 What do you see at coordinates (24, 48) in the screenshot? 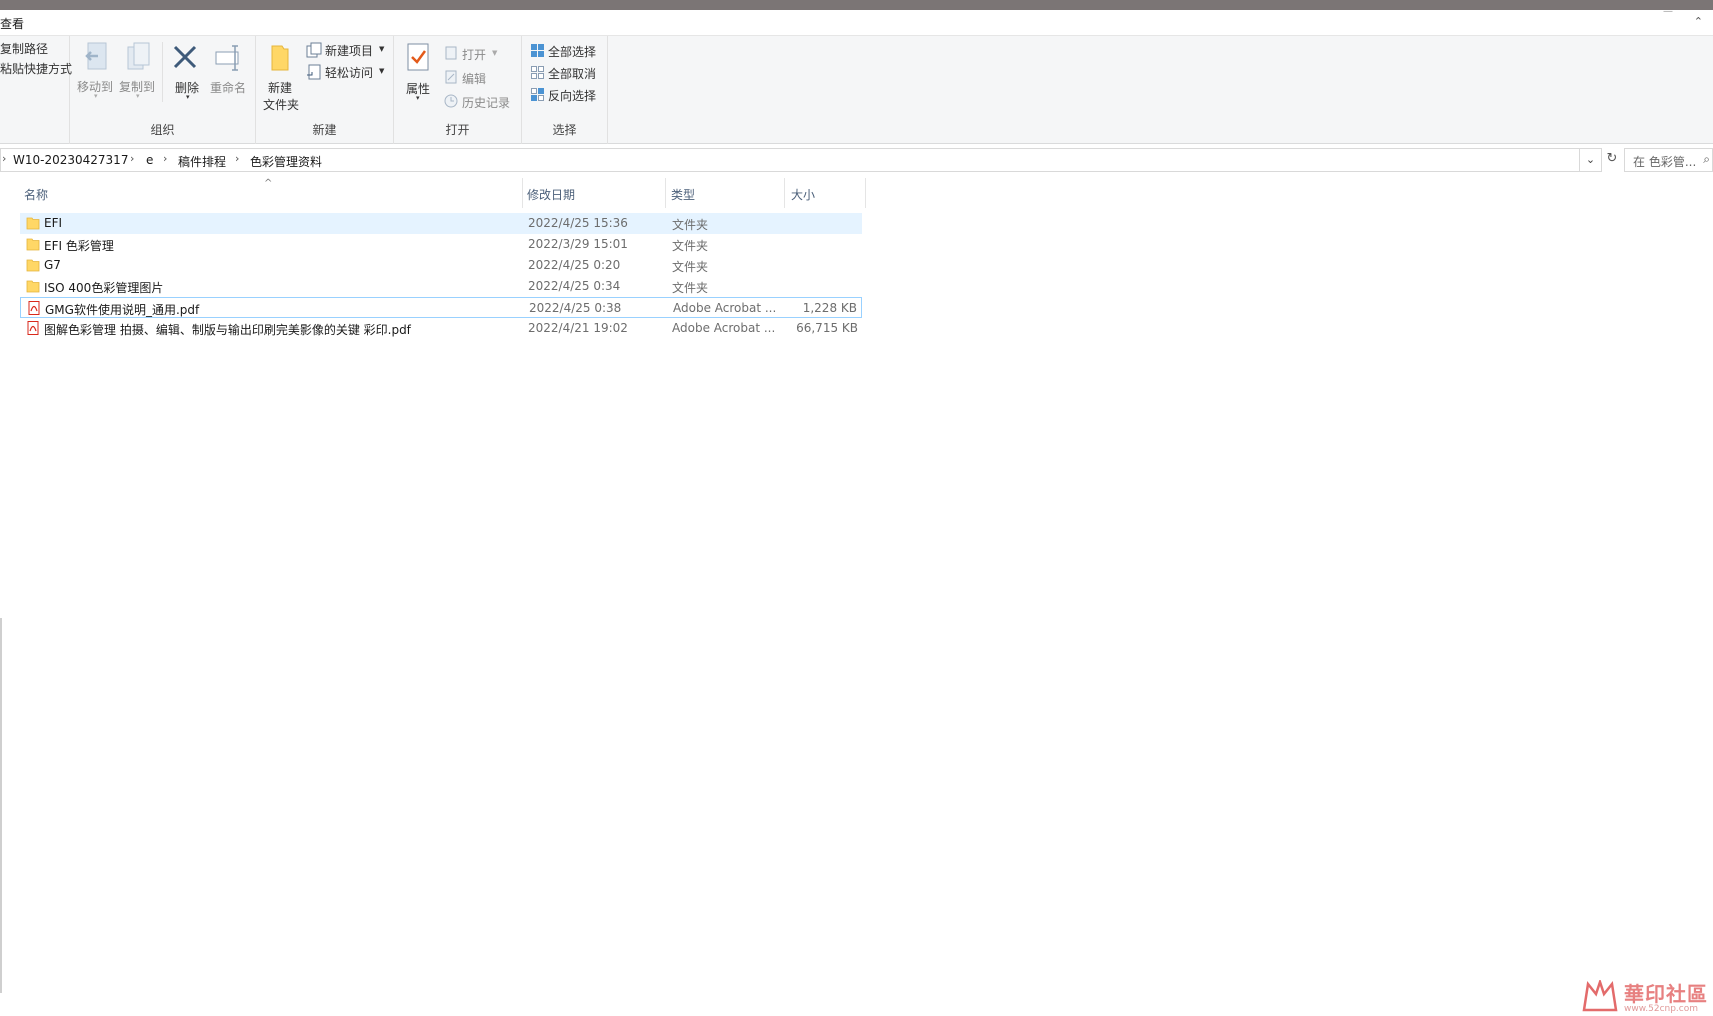
I see `copy-path-button: 复制路径` at bounding box center [24, 48].